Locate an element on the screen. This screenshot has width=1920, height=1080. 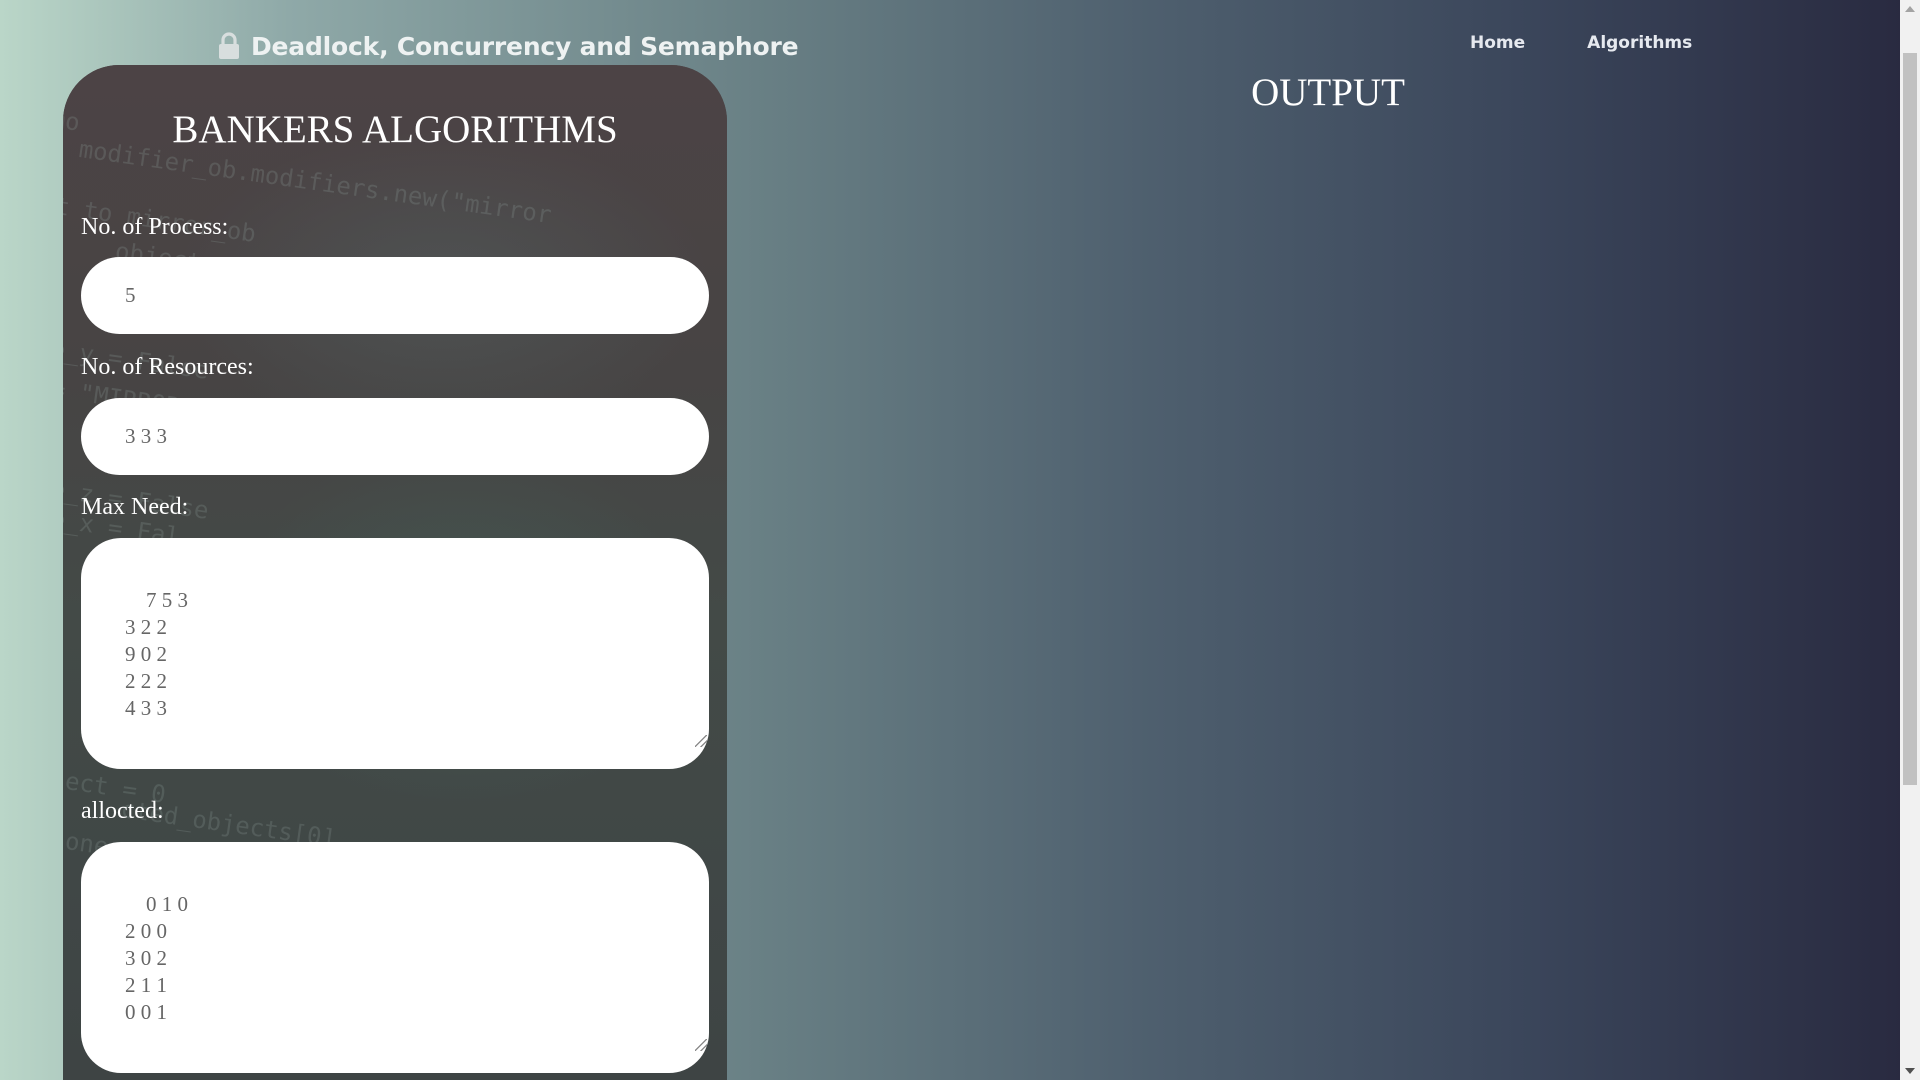
navbar-brand: Deadlock, Concurrency and Semaphore is located at coordinates (508, 46).